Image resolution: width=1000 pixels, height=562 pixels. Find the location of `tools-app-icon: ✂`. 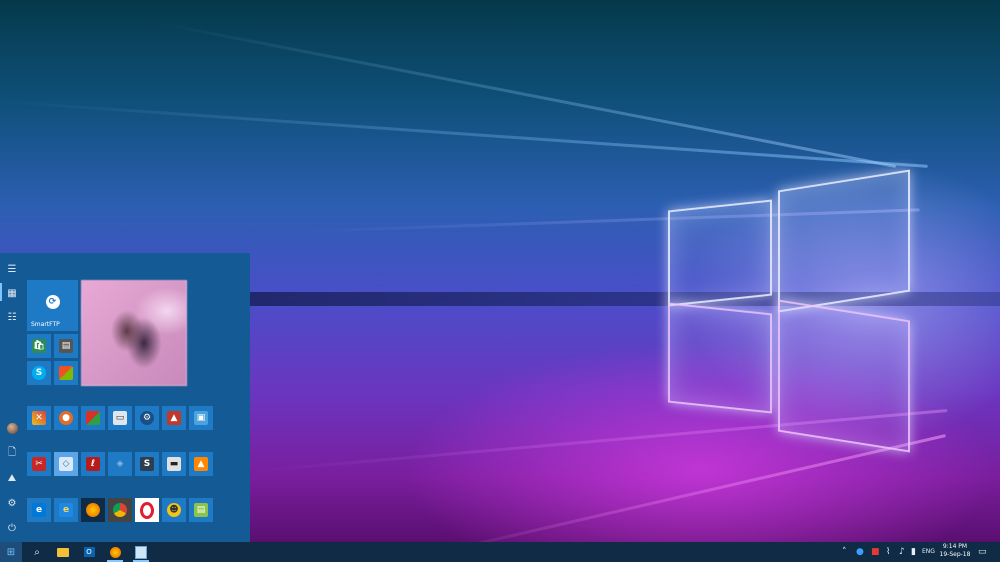

tools-app-icon: ✂ is located at coordinates (39, 464).